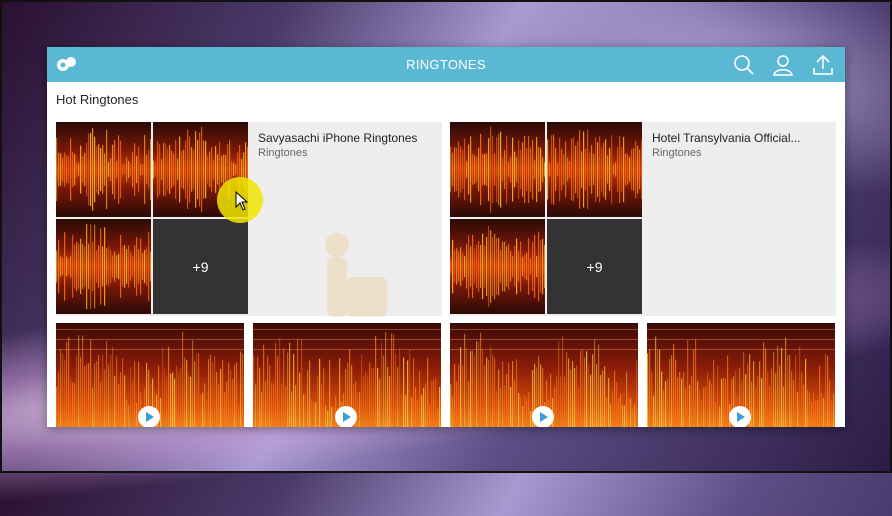  Describe the element at coordinates (97, 99) in the screenshot. I see `section-title: Hot Ringtones` at that location.